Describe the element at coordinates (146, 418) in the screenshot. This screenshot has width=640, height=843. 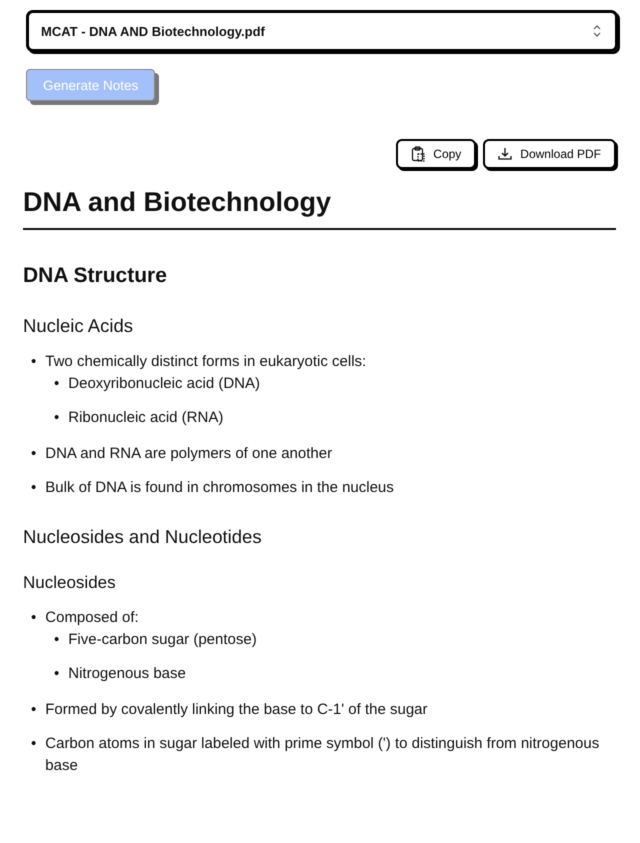
I see `bullet-item: Ribonucleic acid (RNA)` at that location.